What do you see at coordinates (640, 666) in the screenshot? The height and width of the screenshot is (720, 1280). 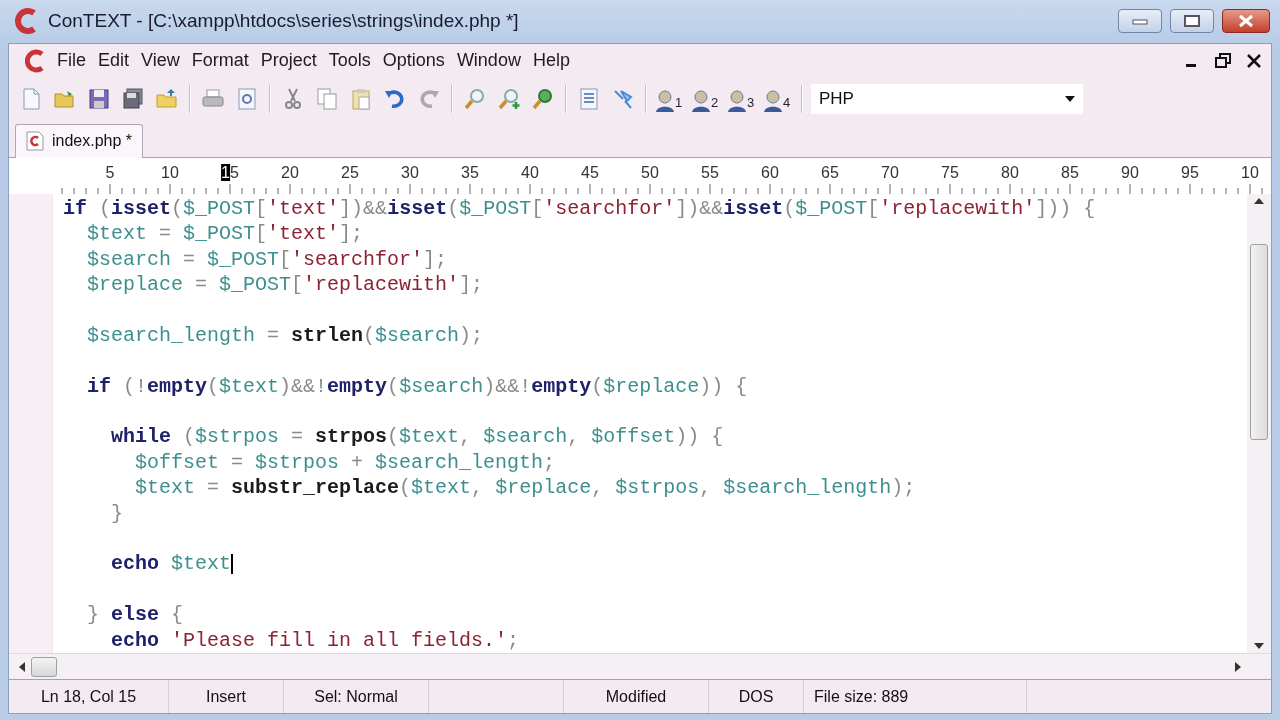 I see `horizontal-scrollbar` at bounding box center [640, 666].